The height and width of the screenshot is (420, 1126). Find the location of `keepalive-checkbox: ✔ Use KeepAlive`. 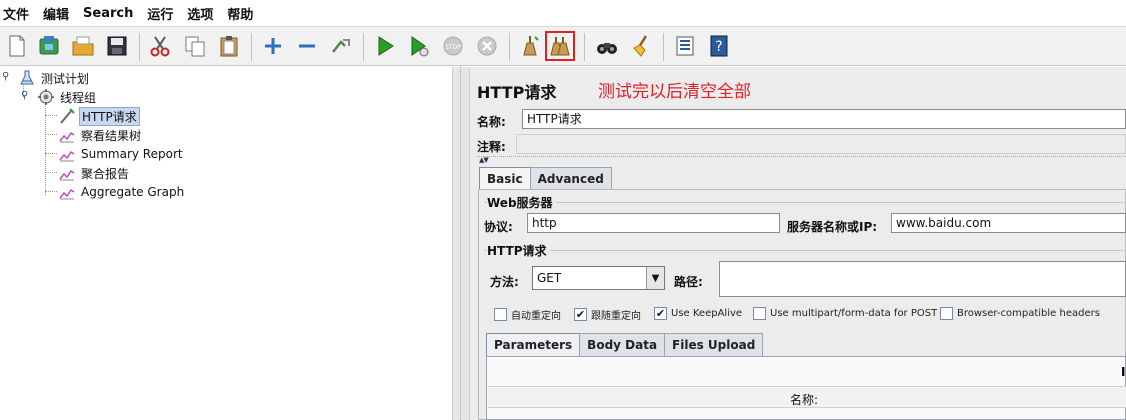

keepalive-checkbox: ✔ Use KeepAlive is located at coordinates (698, 313).